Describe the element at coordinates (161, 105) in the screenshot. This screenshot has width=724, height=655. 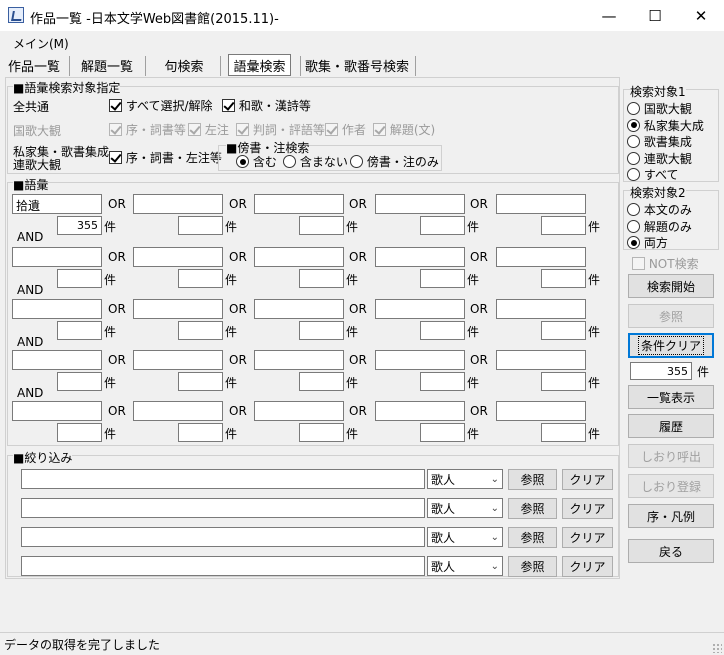
I see `select-all-checkbox: すべて選択/解除` at that location.